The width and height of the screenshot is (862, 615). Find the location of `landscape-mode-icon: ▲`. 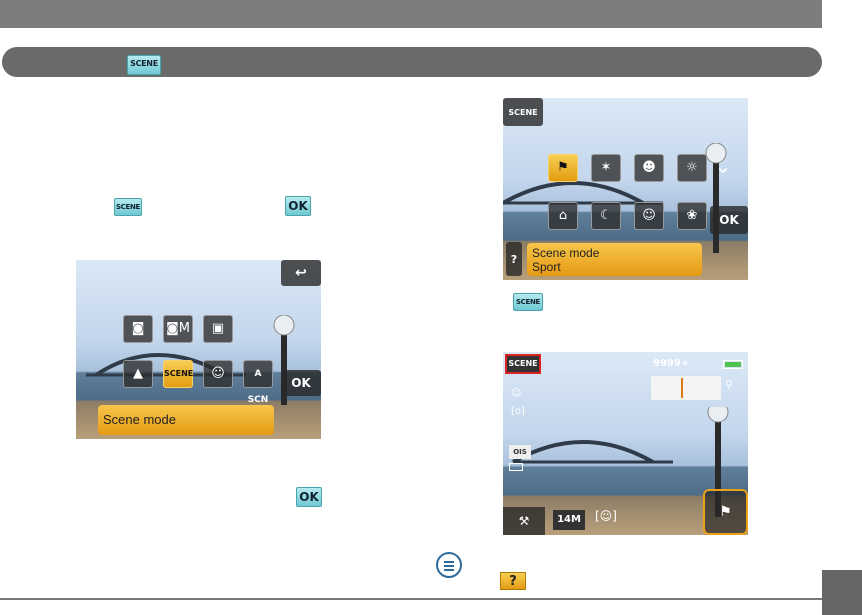

landscape-mode-icon: ▲ is located at coordinates (138, 374).